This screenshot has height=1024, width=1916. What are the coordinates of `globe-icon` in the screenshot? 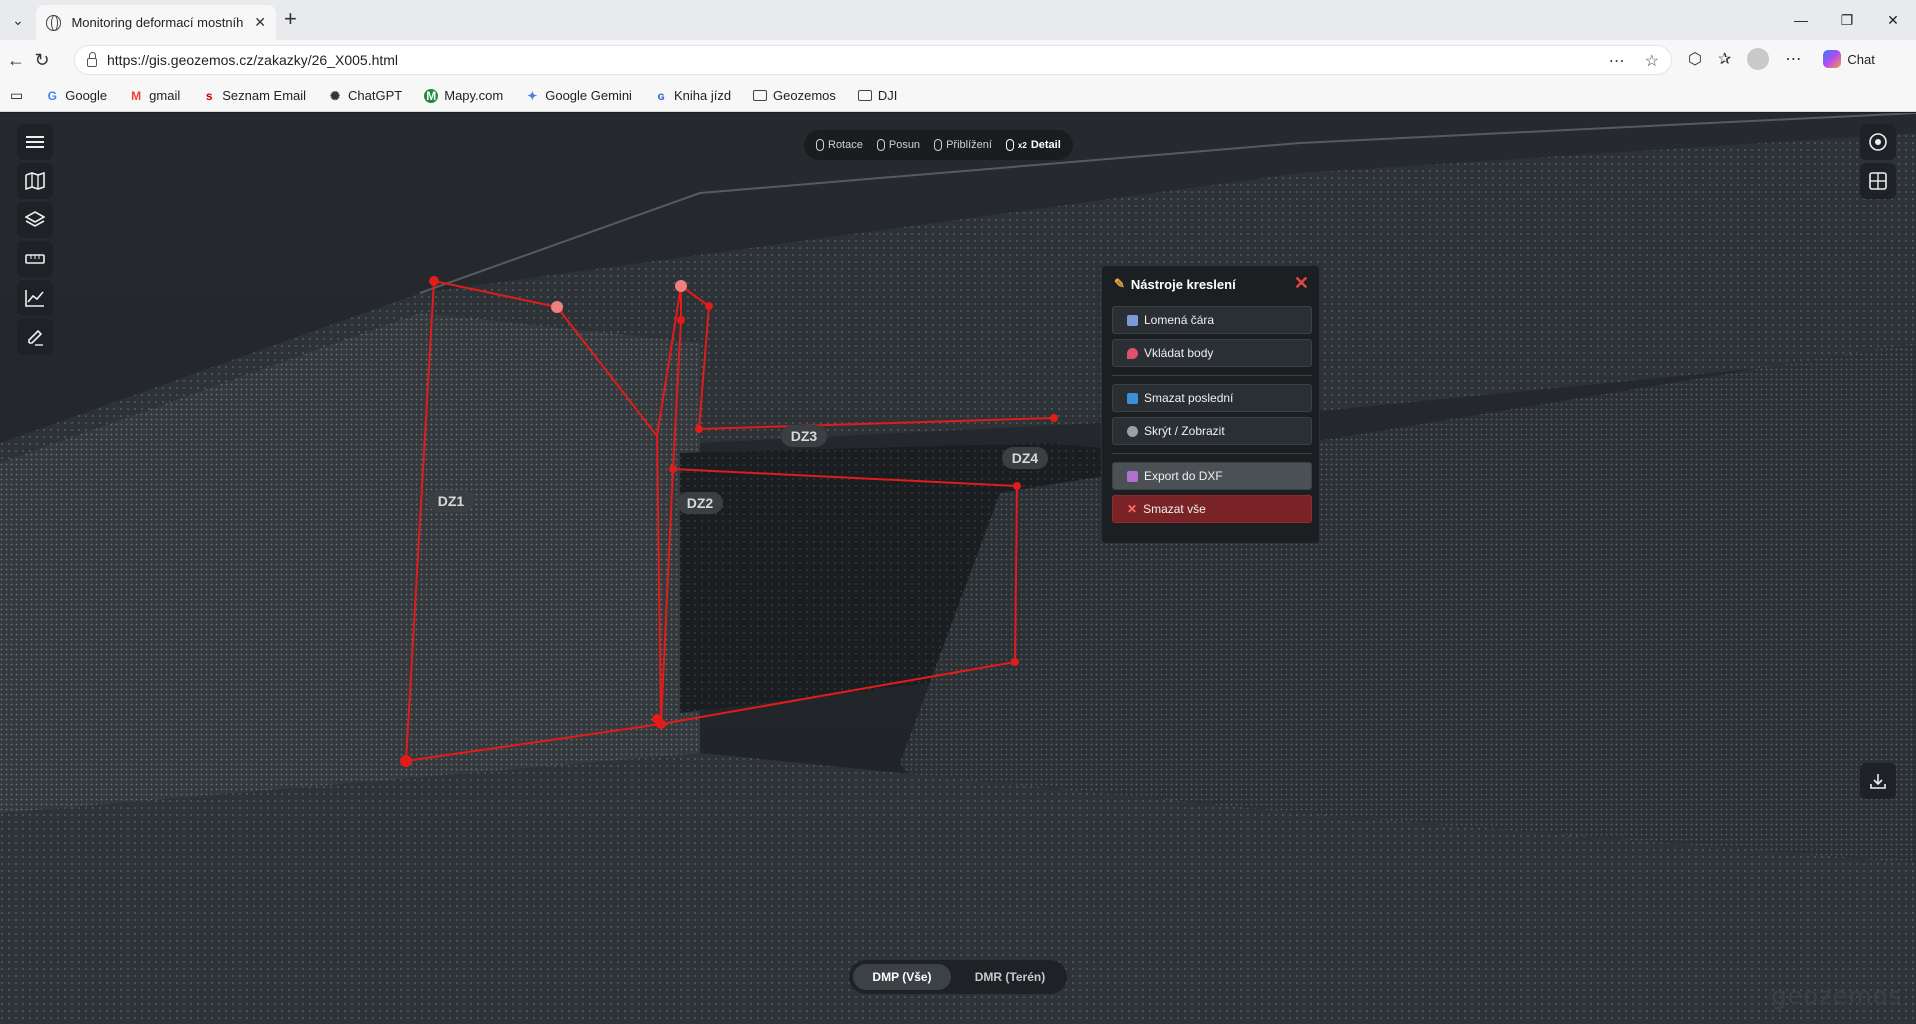 It's located at (54, 22).